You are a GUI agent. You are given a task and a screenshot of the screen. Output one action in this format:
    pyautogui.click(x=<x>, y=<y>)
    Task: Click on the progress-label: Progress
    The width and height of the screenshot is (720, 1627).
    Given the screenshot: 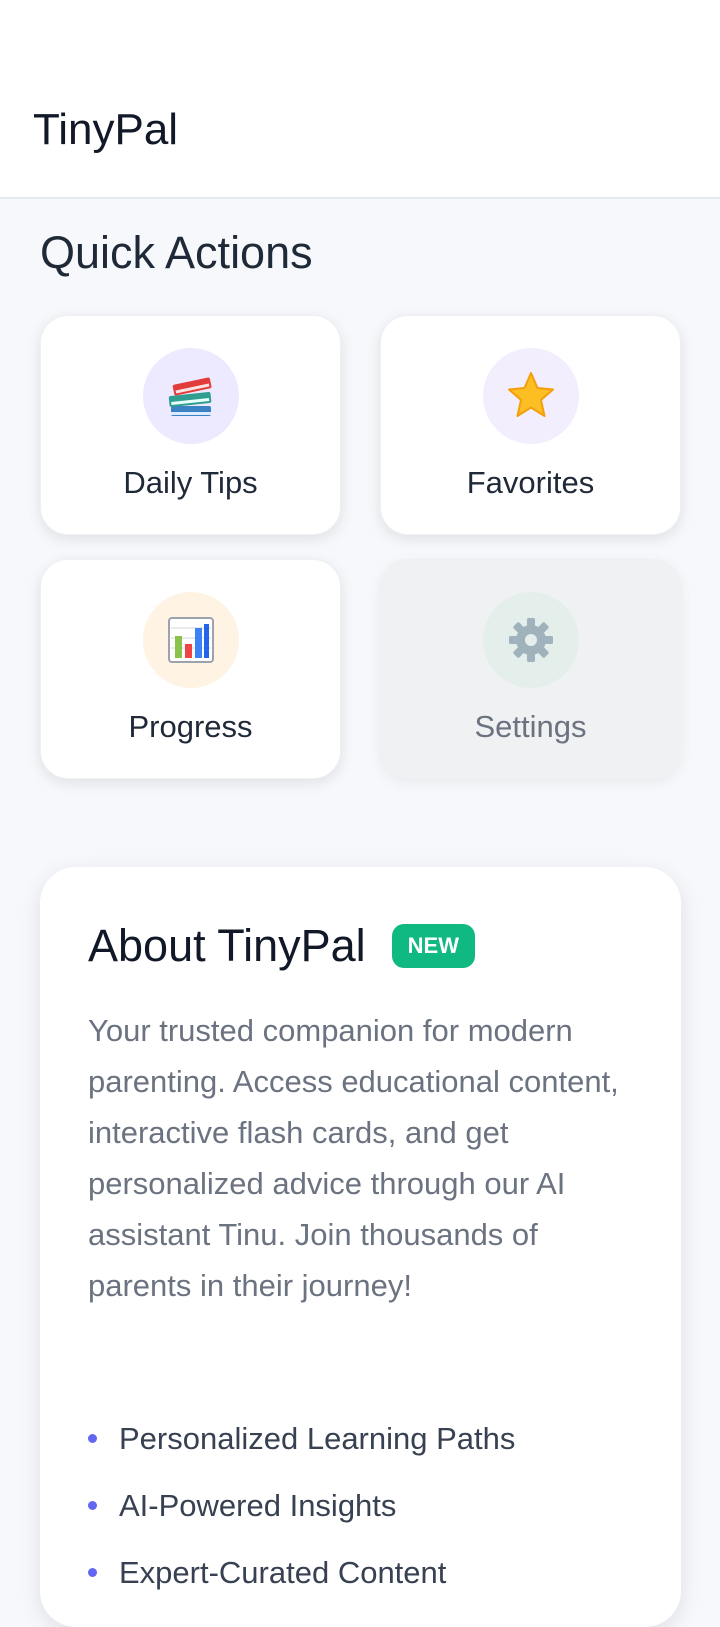 What is the action you would take?
    pyautogui.click(x=190, y=726)
    